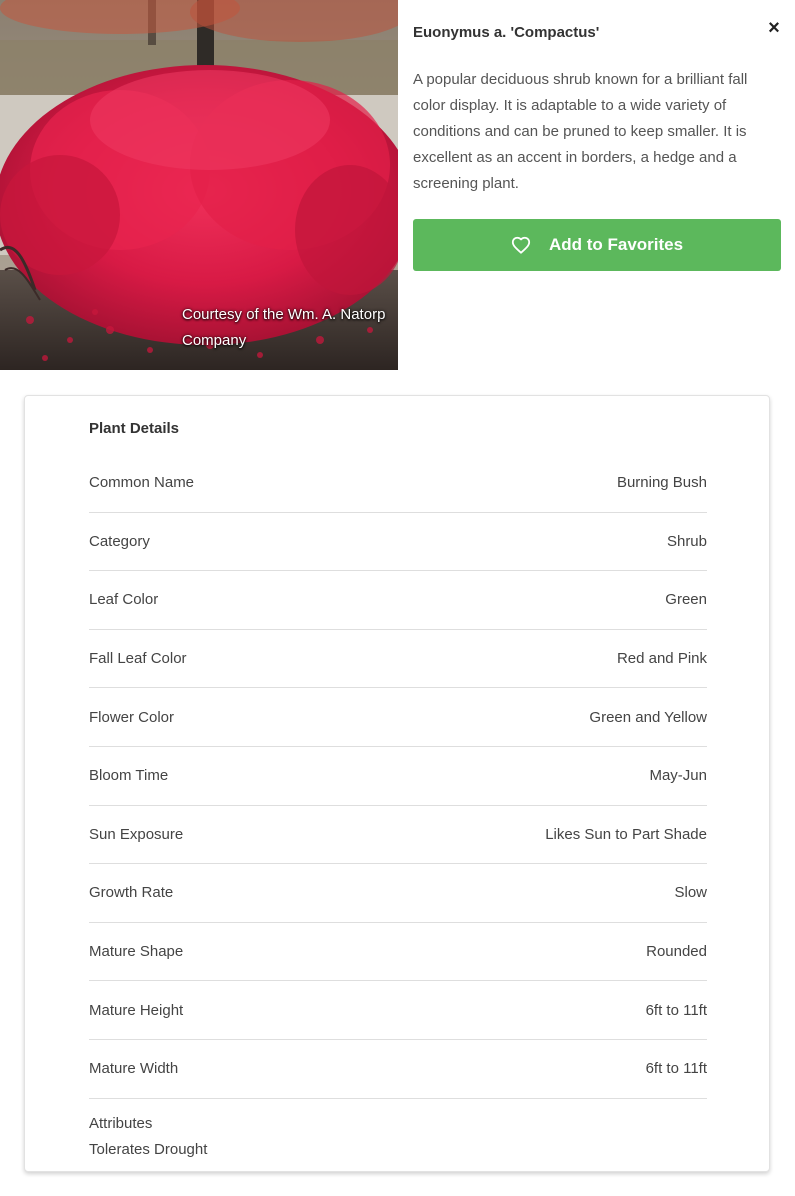 This screenshot has height=1196, width=795. I want to click on detail-label: Growth Rate, so click(131, 893).